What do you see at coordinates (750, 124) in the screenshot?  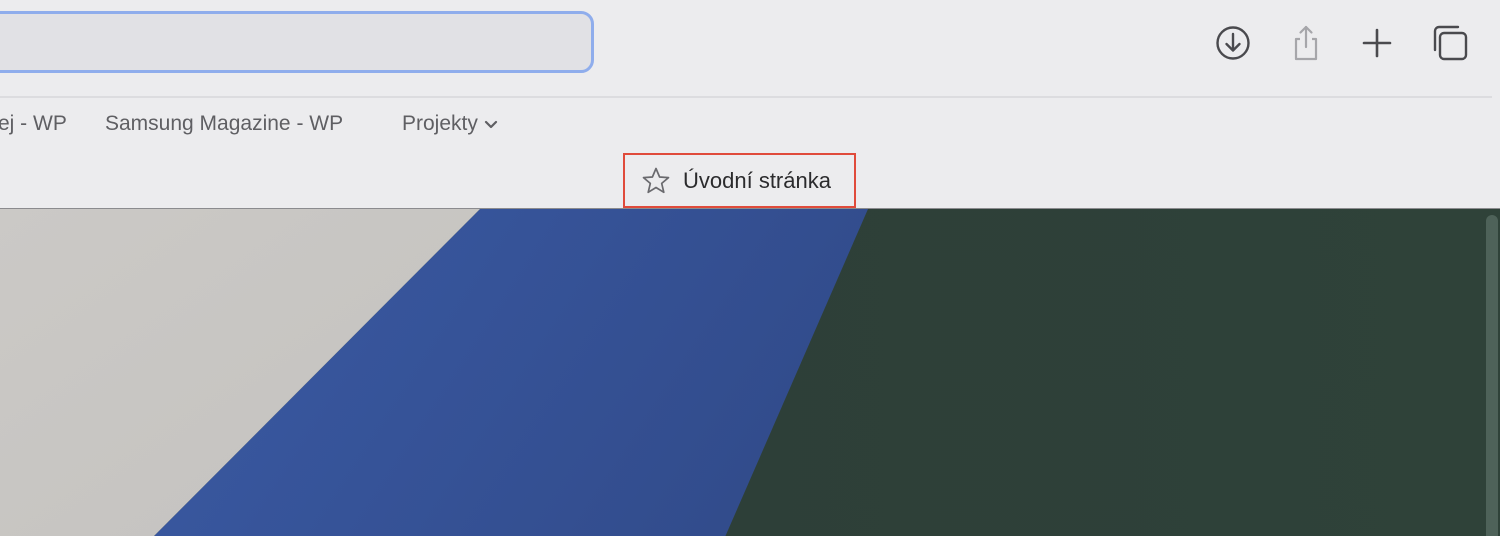 I see `favorites-bar: ej - WP Samsung Magazine - WP Projekty` at bounding box center [750, 124].